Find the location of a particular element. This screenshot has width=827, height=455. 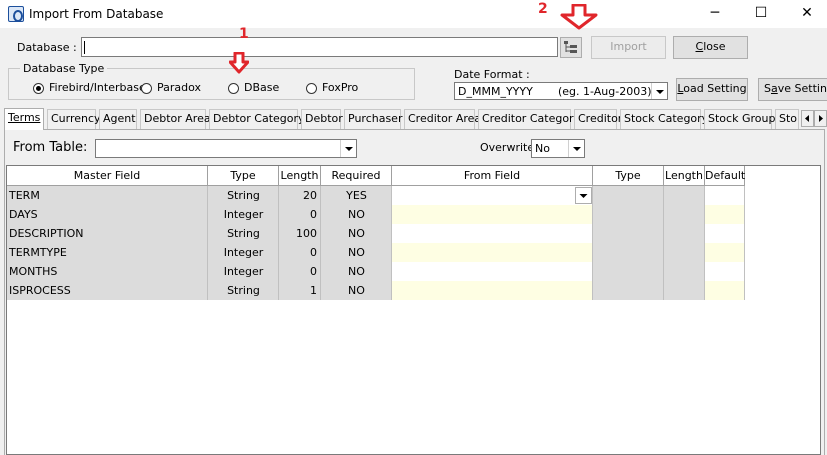

tab-scroll-left-button is located at coordinates (807, 118).